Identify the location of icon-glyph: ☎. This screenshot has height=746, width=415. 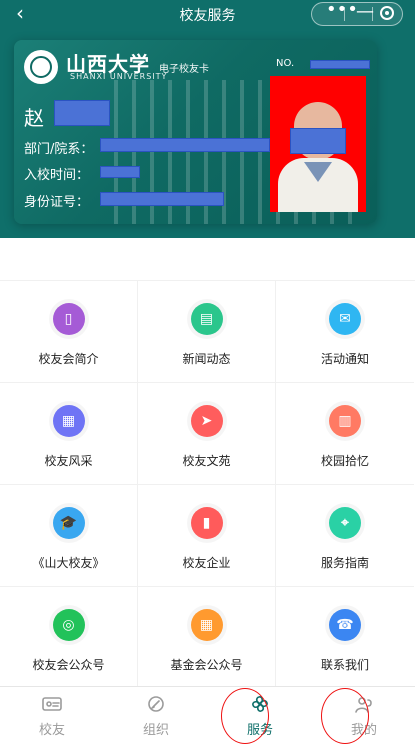
(345, 625).